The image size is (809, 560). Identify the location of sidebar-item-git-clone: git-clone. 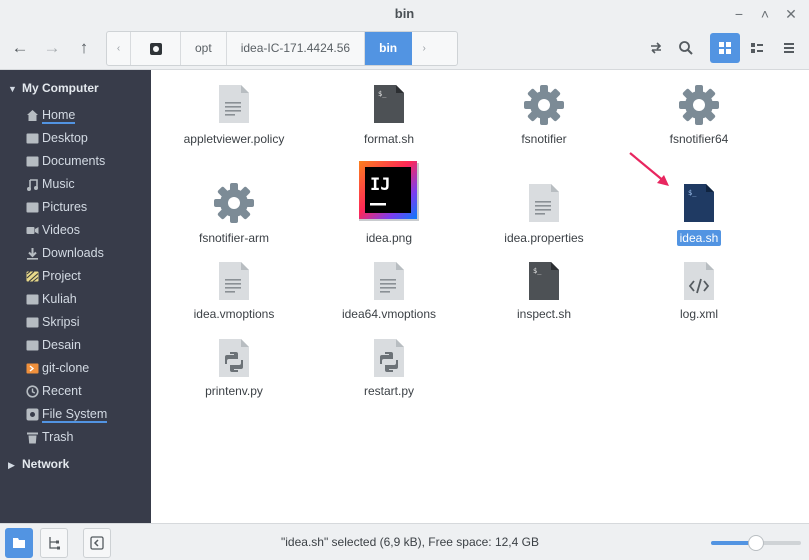
(84, 369).